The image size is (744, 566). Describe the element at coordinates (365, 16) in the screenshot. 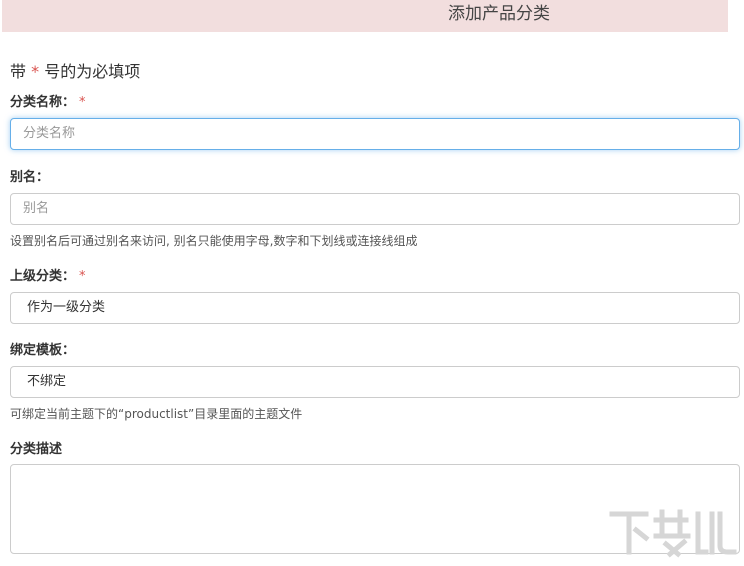

I see `page-header: 添加产品分类` at that location.